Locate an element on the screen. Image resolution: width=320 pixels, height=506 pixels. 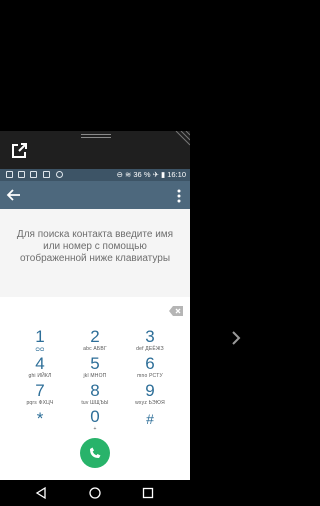
image-notification-icon is located at coordinates (21, 174).